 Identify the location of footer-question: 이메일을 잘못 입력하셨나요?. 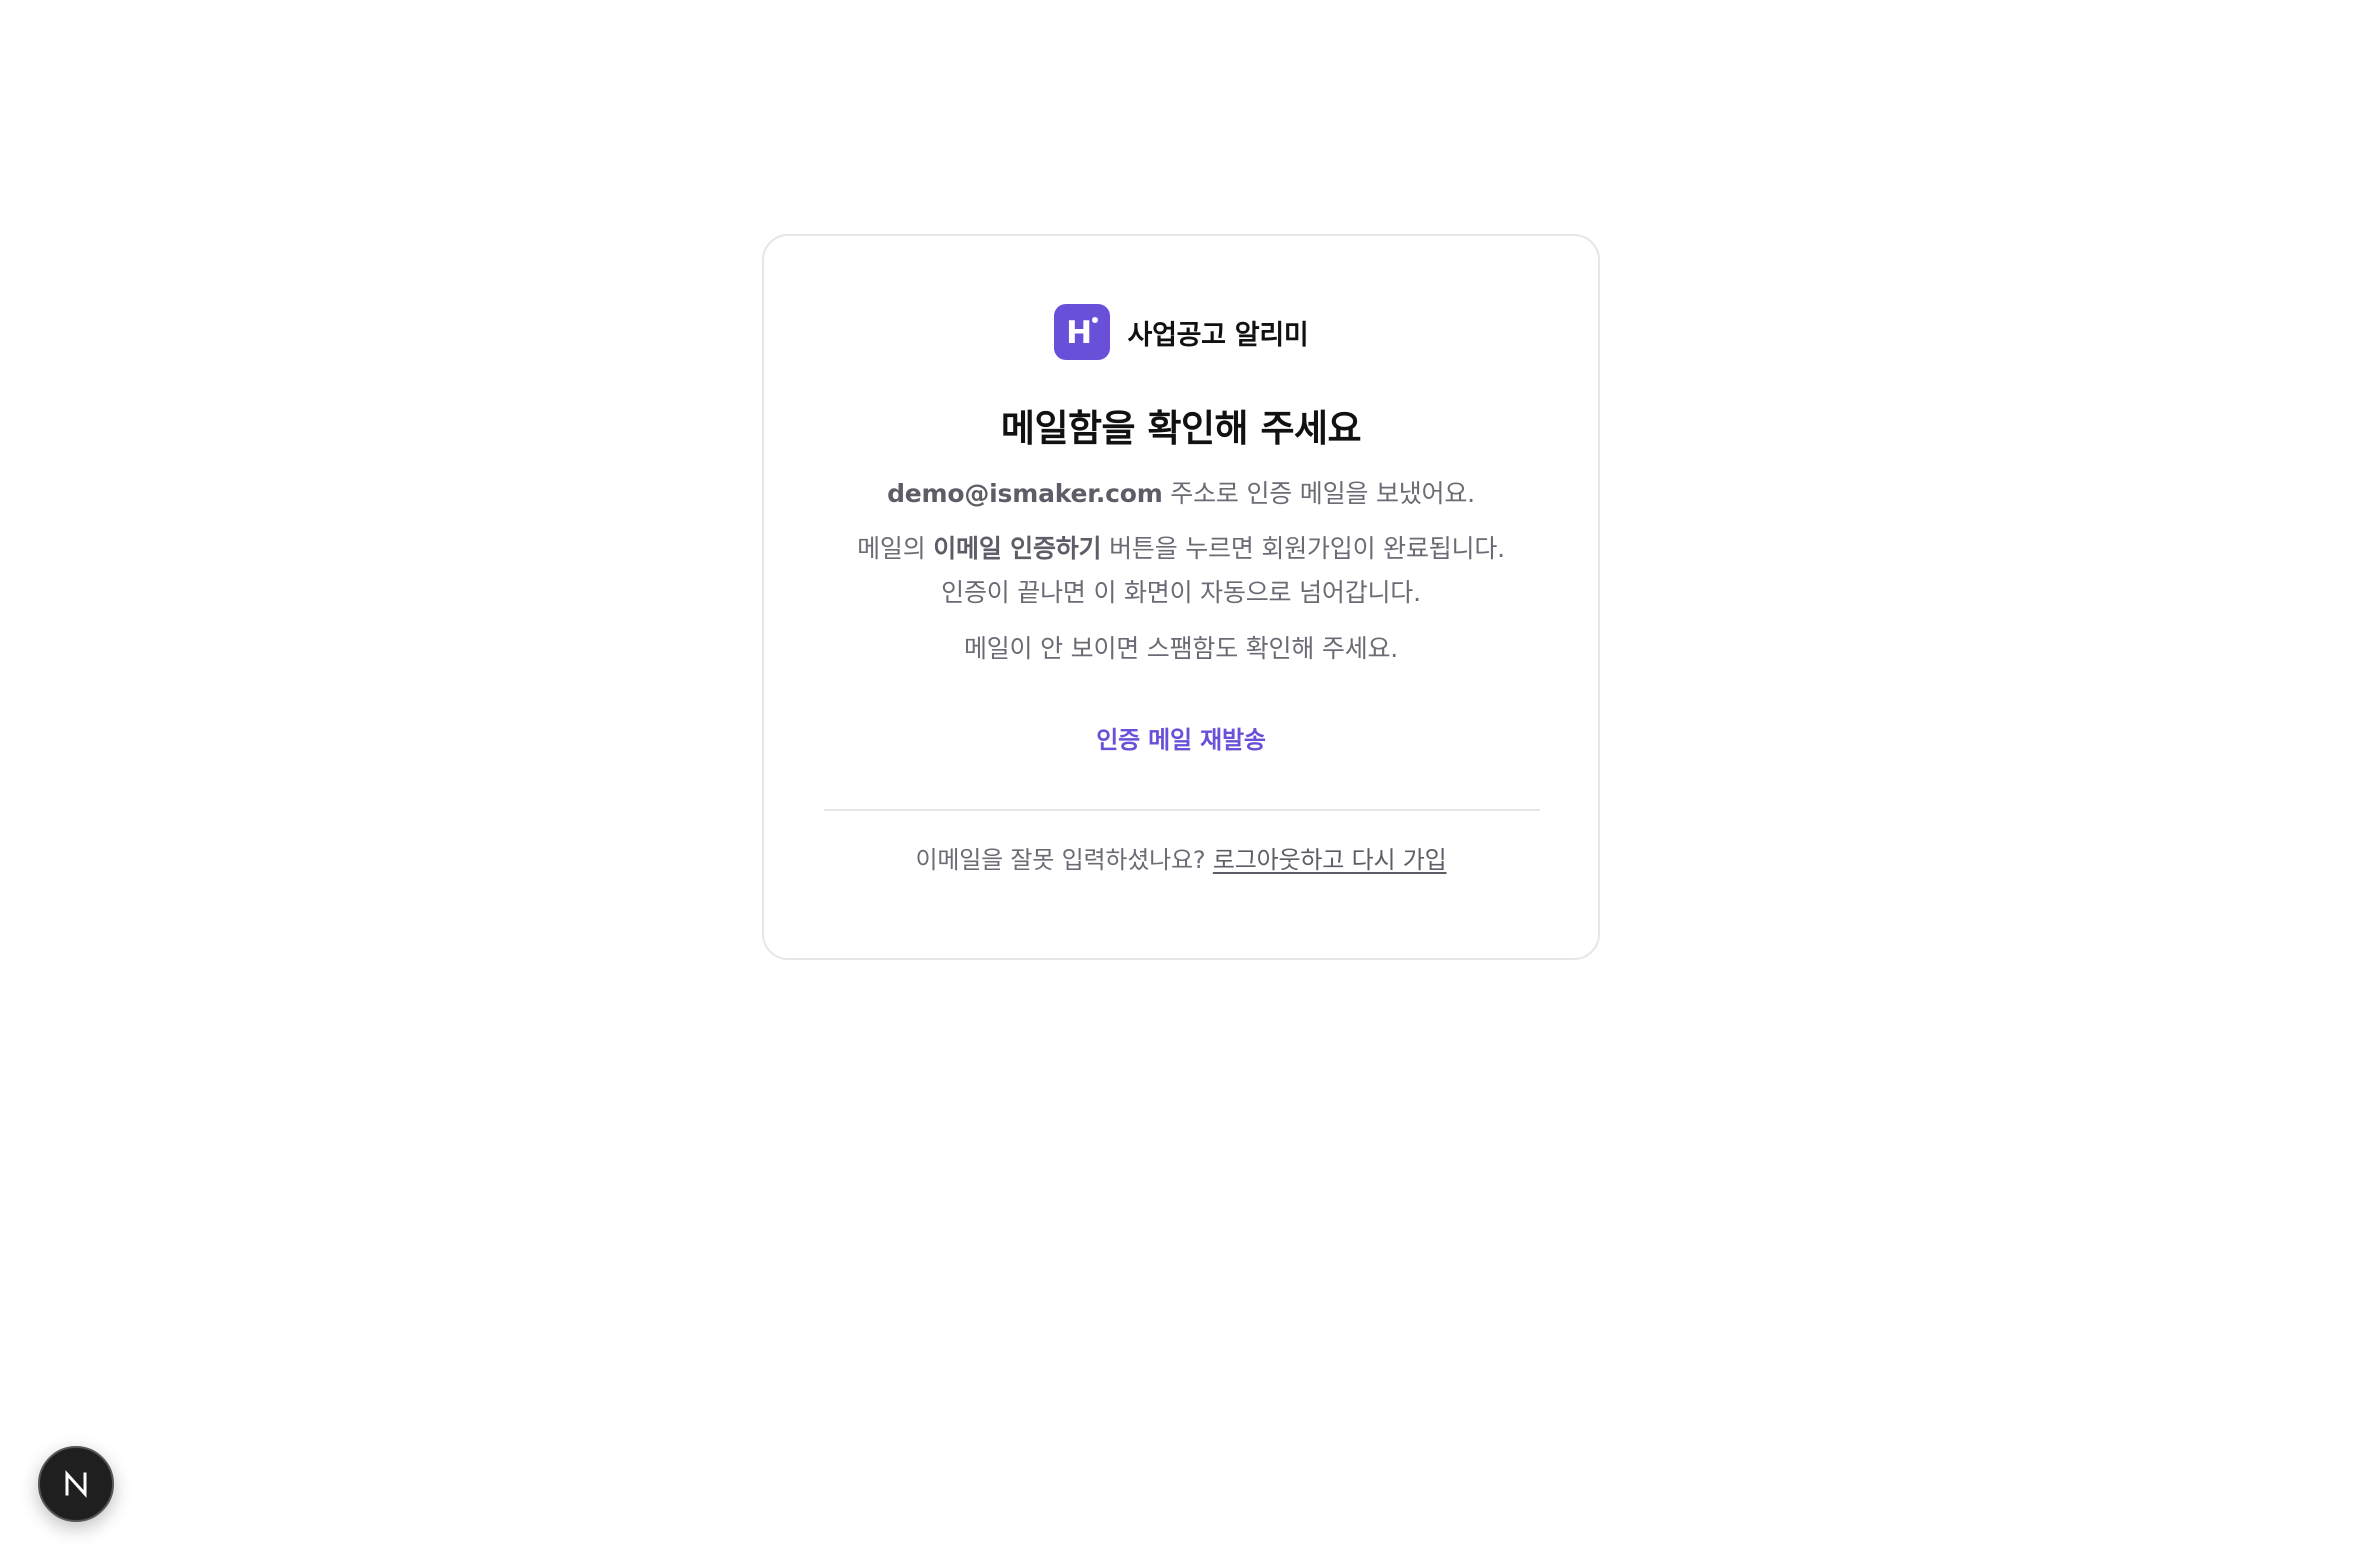
(1064, 860).